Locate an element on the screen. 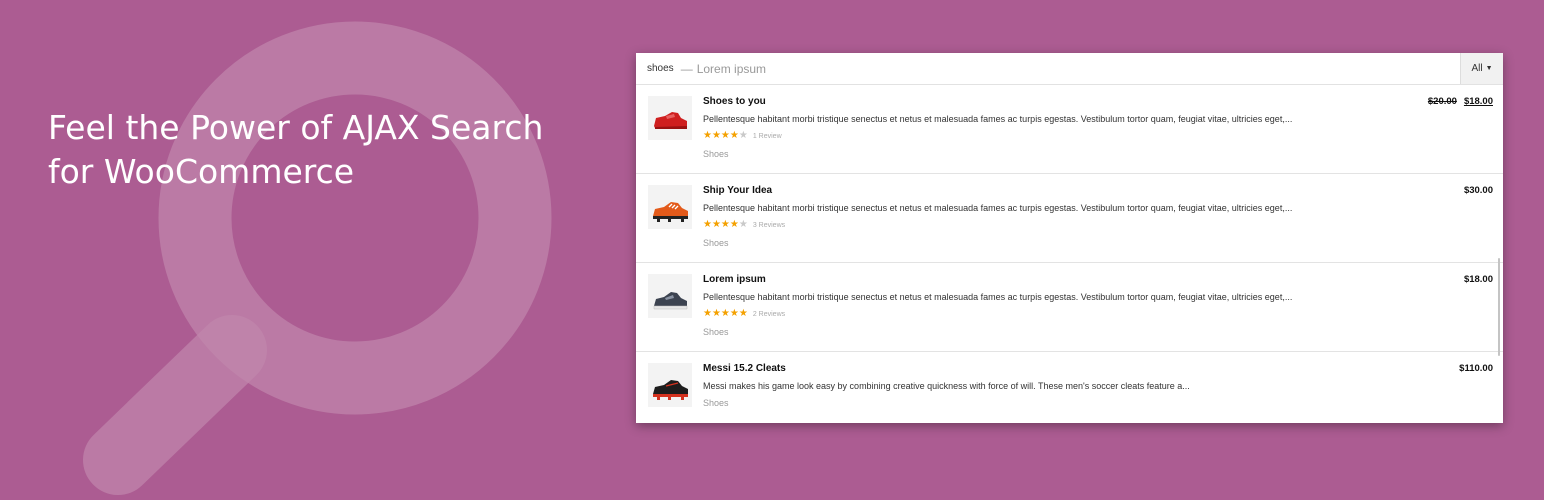 The image size is (1544, 500). search-input: shoes — Lorem ipsum is located at coordinates (1048, 68).